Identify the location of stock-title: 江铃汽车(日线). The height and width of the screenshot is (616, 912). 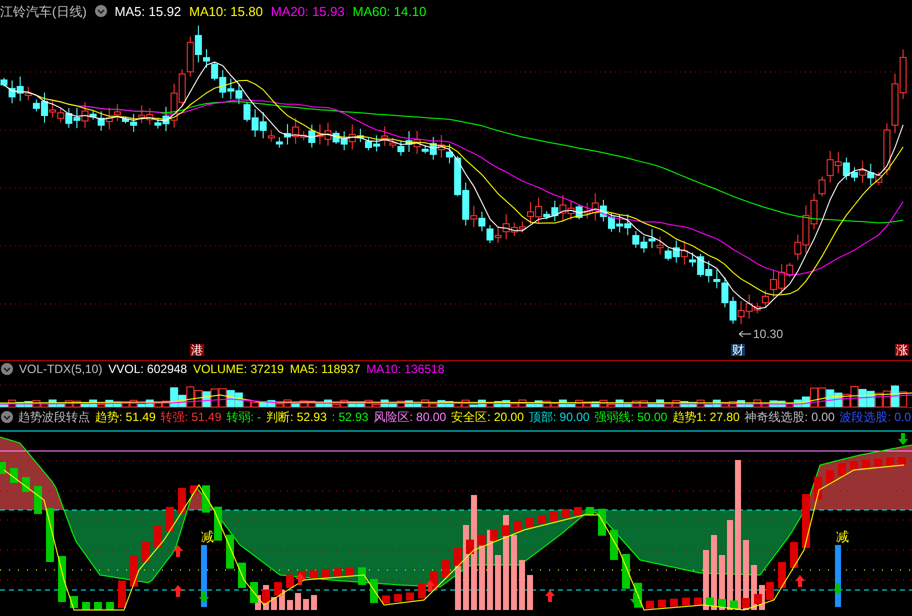
(43, 11).